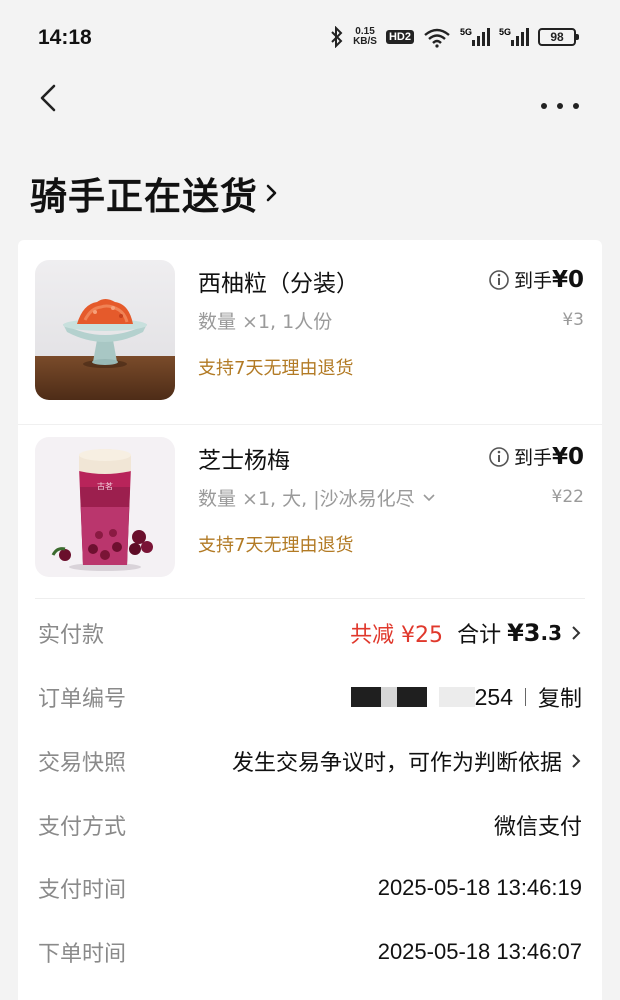  I want to click on masked-order-number, so click(365, 697).